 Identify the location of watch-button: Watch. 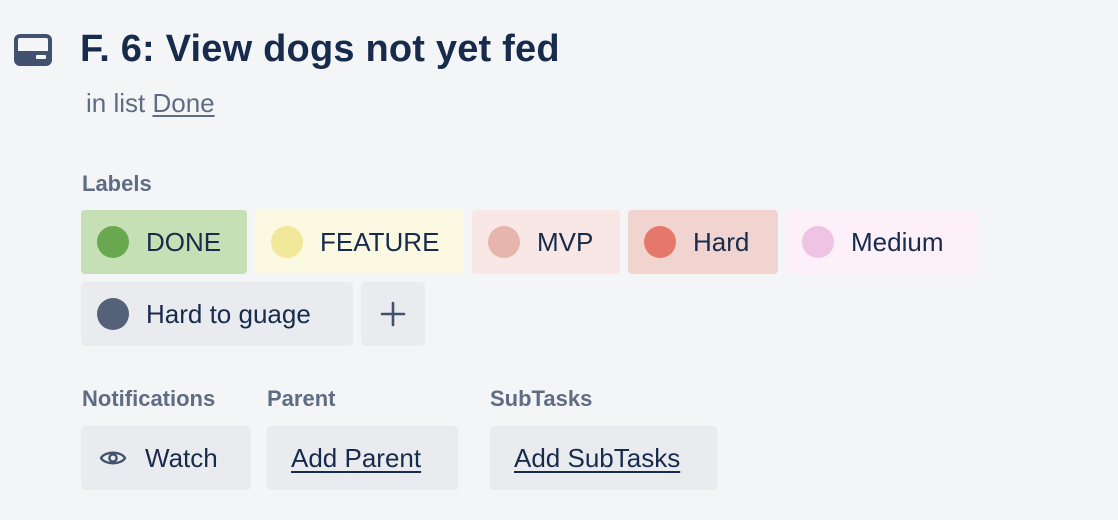
(166, 458).